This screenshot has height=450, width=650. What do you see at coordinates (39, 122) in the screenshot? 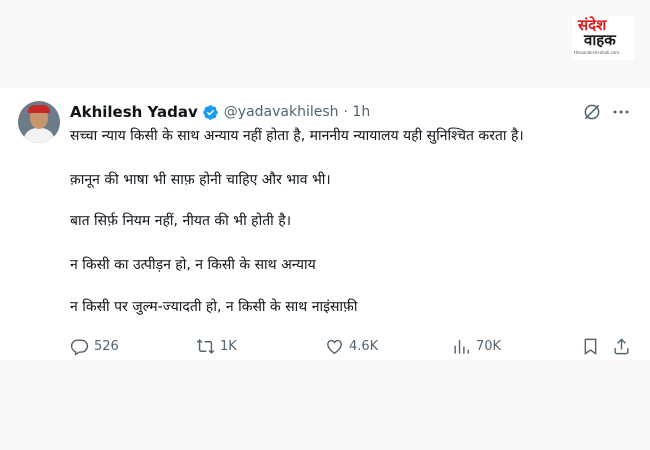
I see `avatar` at bounding box center [39, 122].